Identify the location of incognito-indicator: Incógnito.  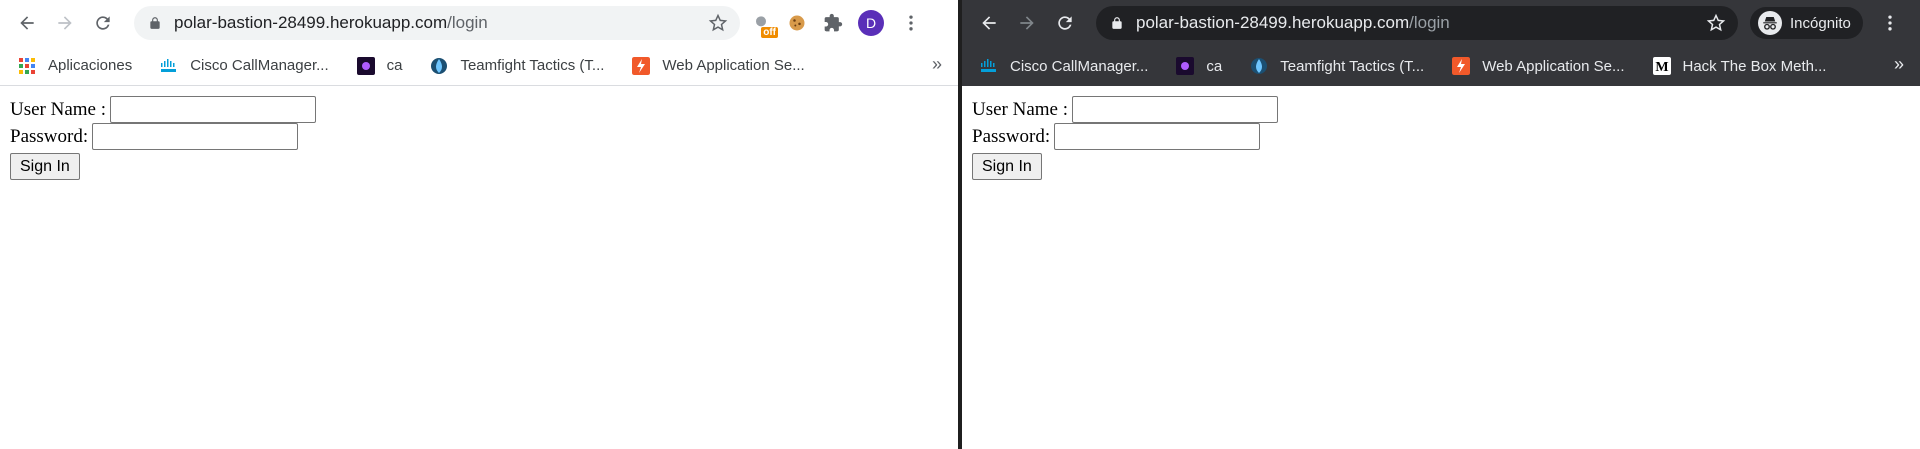
(1806, 23).